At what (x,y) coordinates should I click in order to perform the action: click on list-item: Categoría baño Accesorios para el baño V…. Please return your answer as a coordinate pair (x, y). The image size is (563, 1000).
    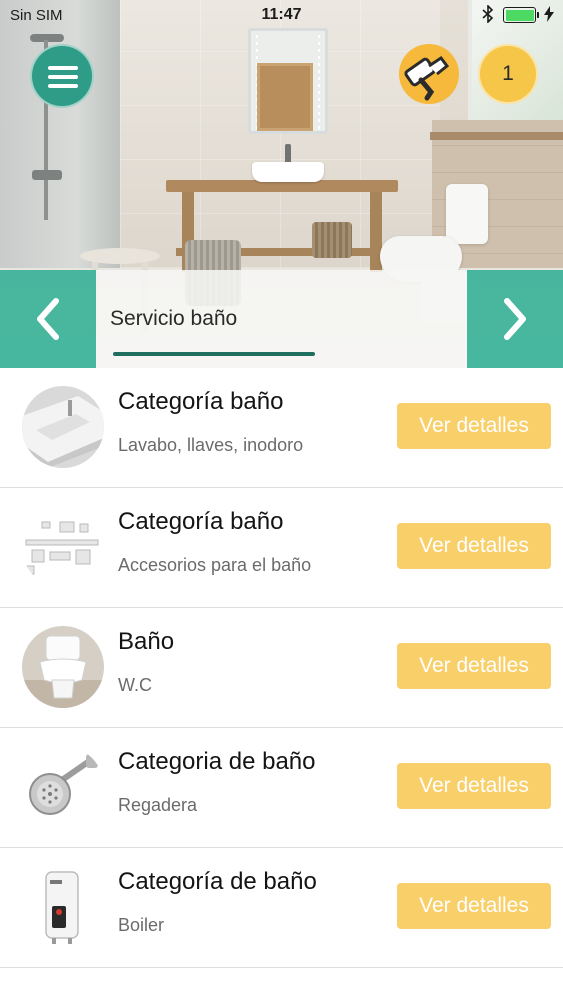
    Looking at the image, I should click on (281, 548).